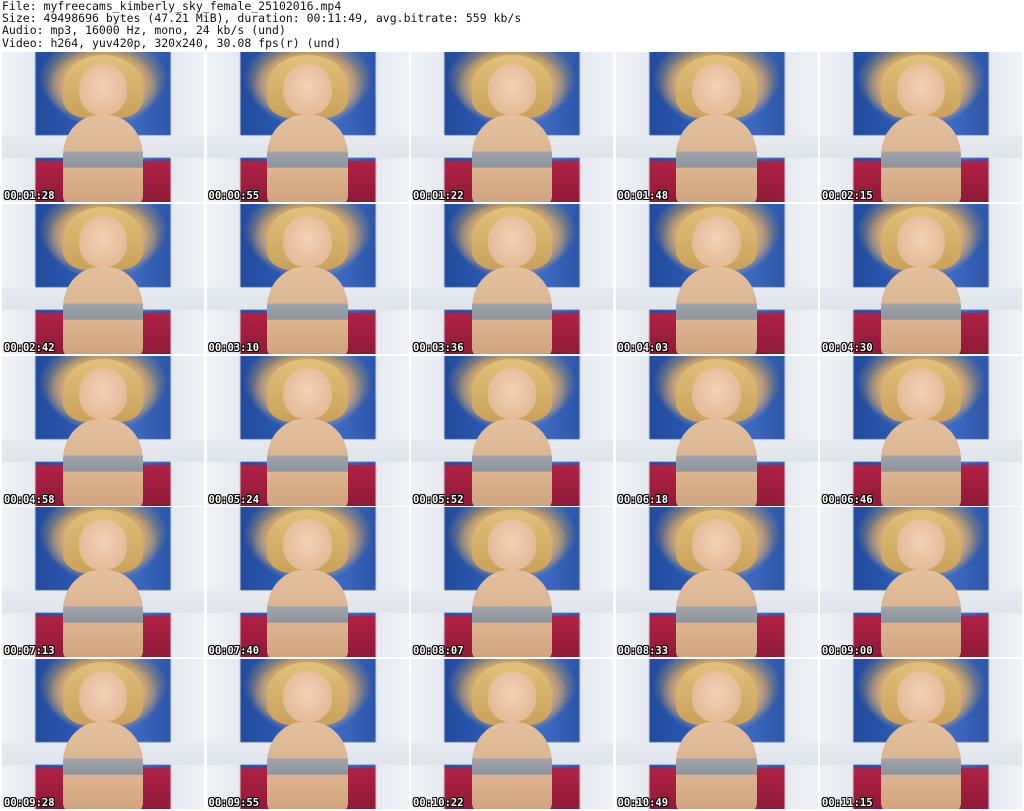 The width and height of the screenshot is (1024, 811). I want to click on thumbnail-timestamp: 00:09:00, so click(847, 651).